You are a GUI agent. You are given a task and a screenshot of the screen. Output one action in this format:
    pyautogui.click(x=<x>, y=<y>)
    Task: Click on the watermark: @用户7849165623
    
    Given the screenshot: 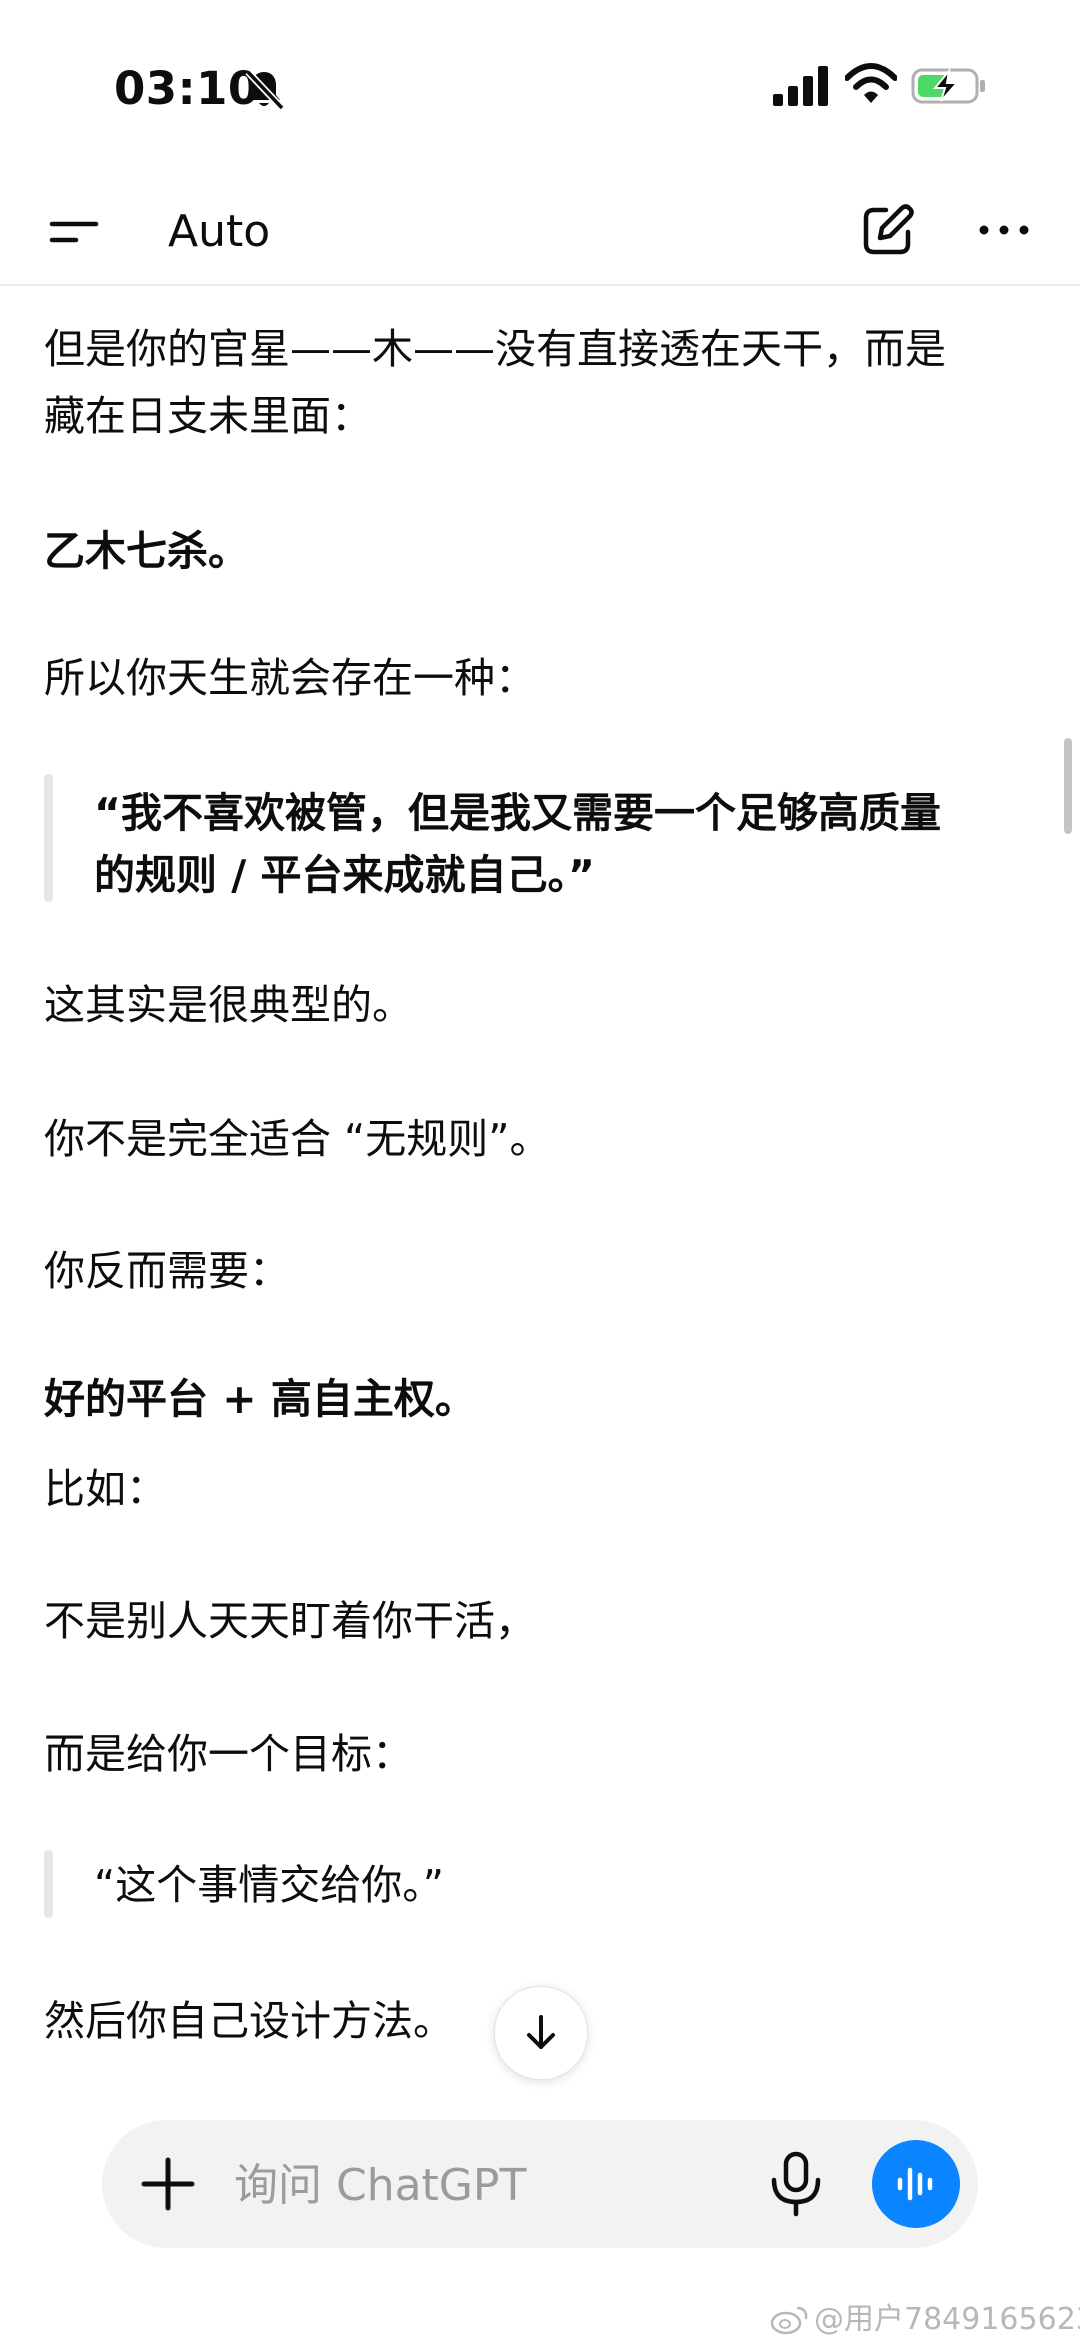 What is the action you would take?
    pyautogui.click(x=925, y=2320)
    